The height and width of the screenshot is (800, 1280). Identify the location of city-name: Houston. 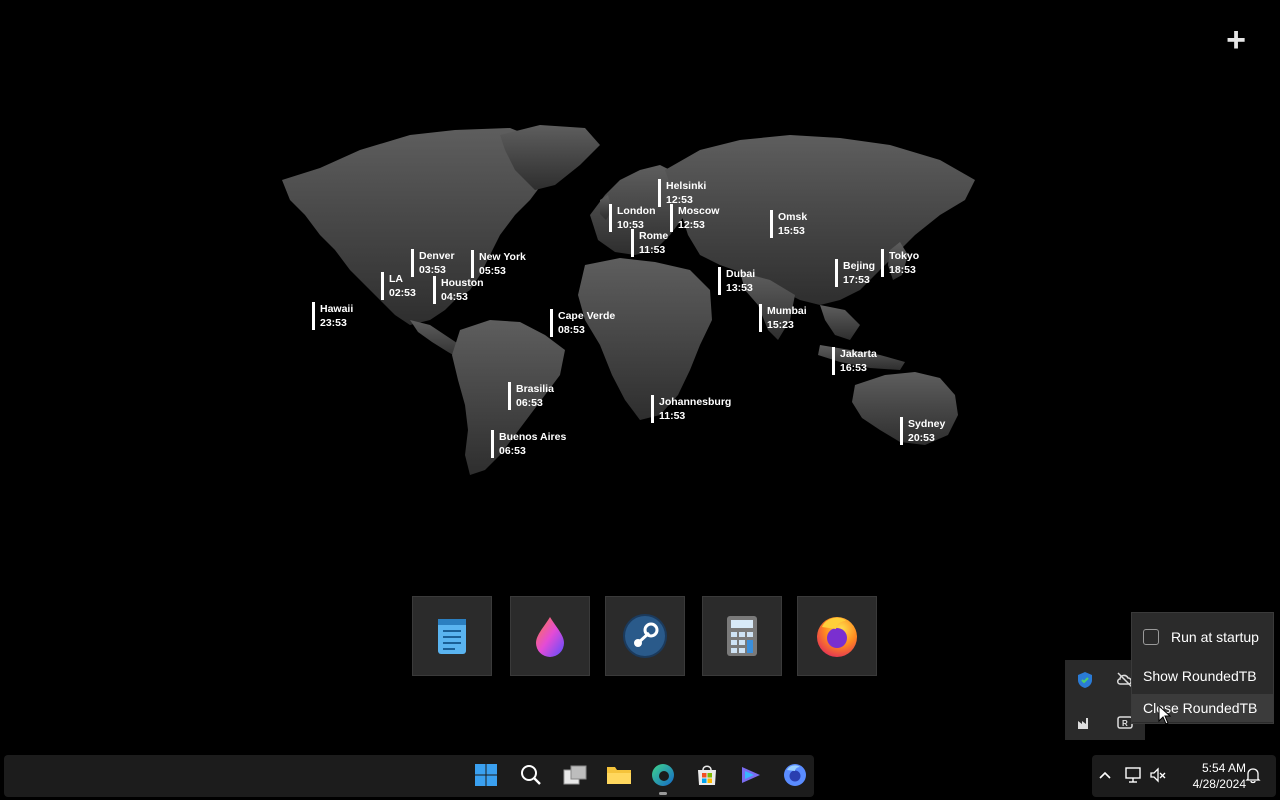
(462, 283).